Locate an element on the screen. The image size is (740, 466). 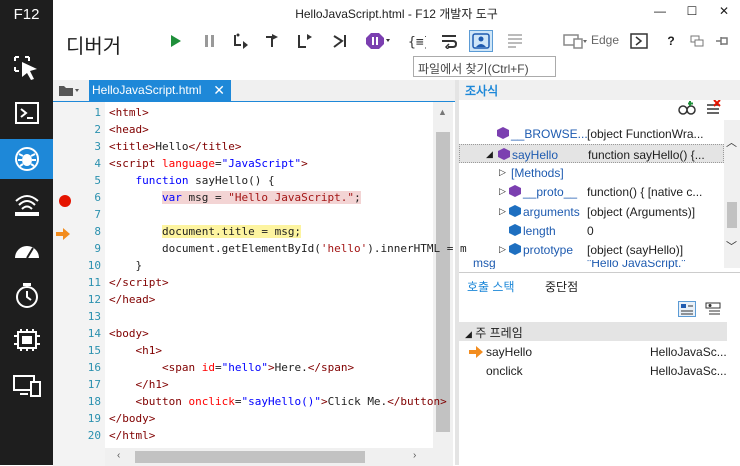
minimize-button: — is located at coordinates (660, 11).